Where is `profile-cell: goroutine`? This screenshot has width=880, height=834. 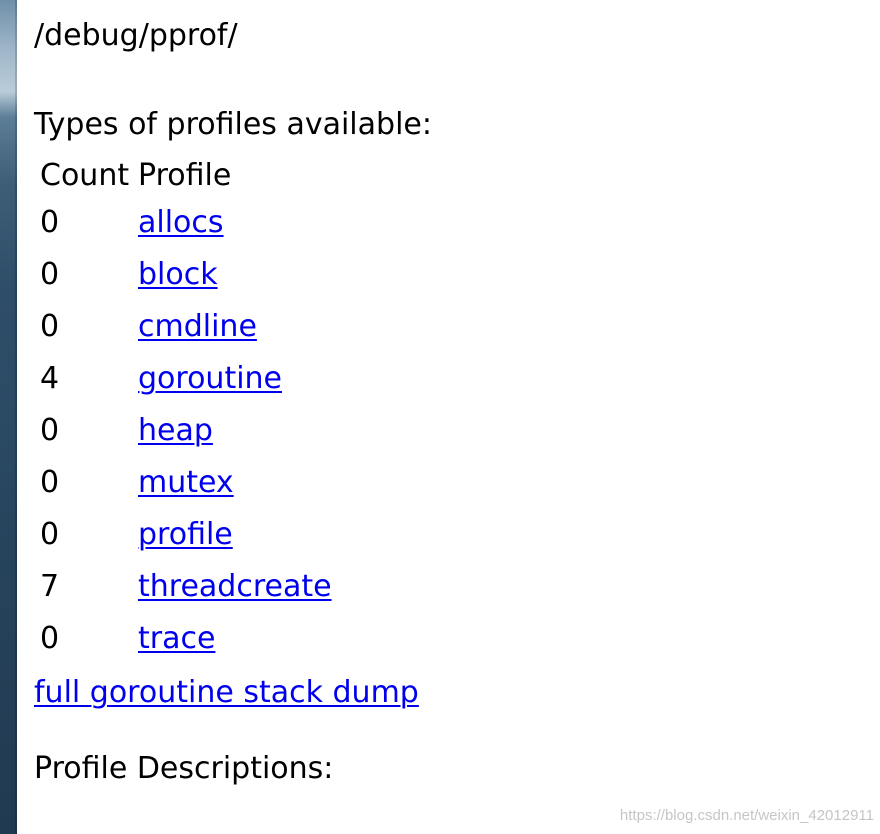
profile-cell: goroutine is located at coordinates (235, 378).